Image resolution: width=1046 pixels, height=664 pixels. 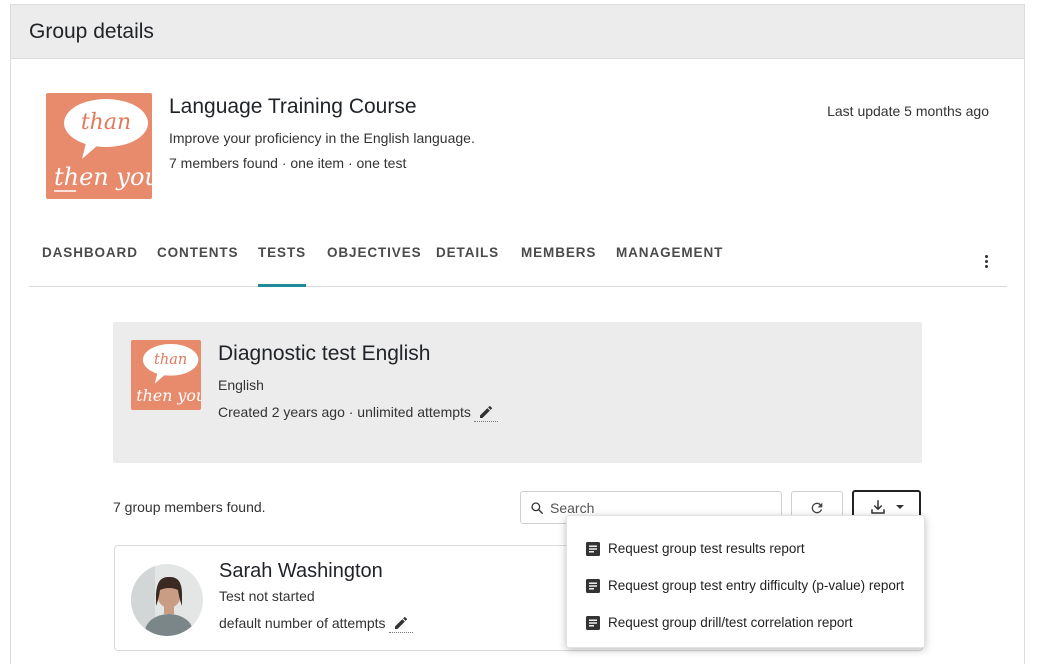 What do you see at coordinates (282, 266) in the screenshot?
I see `tab-tests: TESTS` at bounding box center [282, 266].